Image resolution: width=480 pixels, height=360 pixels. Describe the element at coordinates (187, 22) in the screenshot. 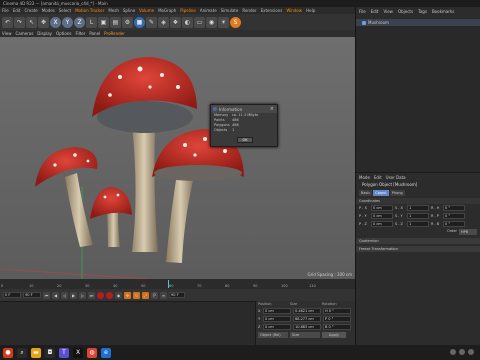

I see `deformer-icon: ◐` at that location.